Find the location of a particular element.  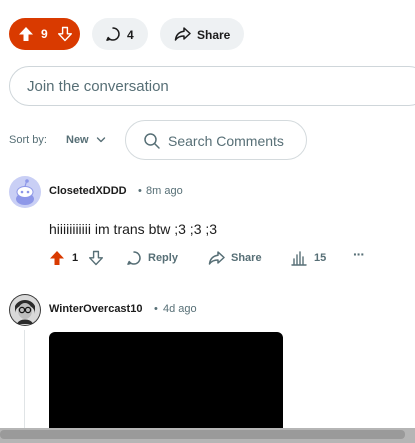

join-conversation-input: Join the conversation is located at coordinates (212, 86).